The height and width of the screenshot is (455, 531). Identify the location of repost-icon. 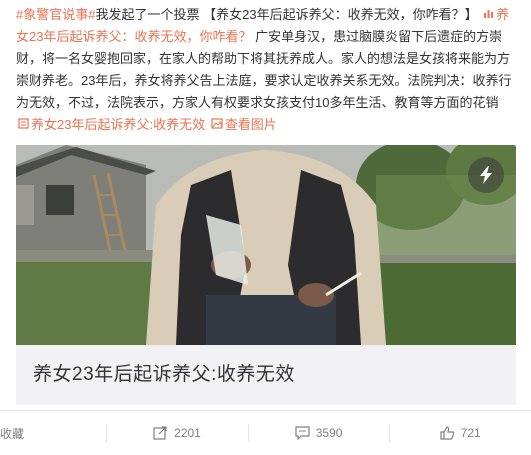
(160, 433).